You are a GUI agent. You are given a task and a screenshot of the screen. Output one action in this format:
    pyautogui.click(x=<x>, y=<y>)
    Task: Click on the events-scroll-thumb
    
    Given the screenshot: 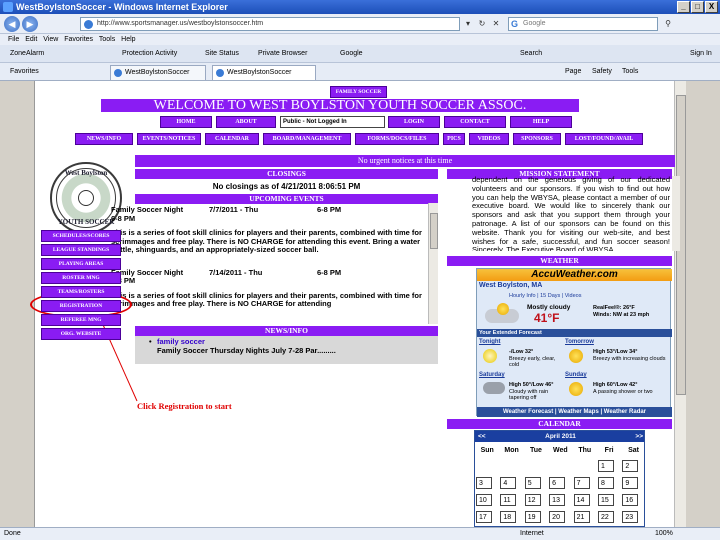 What is the action you would take?
    pyautogui.click(x=434, y=231)
    